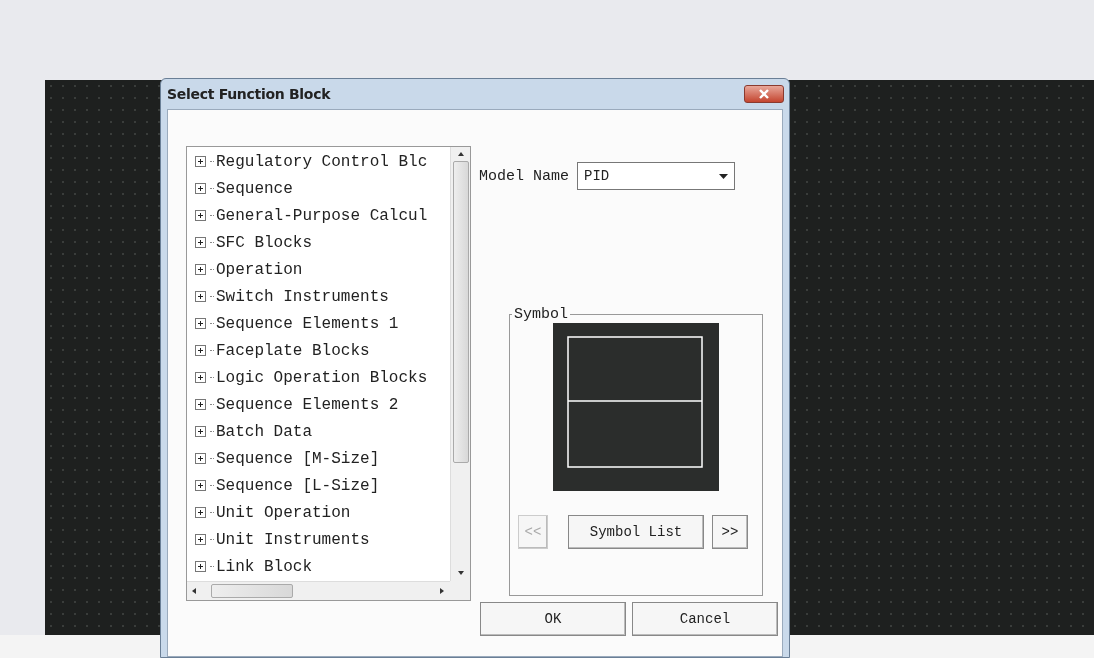 The width and height of the screenshot is (1094, 658). What do you see at coordinates (254, 188) in the screenshot?
I see `tree-item: Sequence` at bounding box center [254, 188].